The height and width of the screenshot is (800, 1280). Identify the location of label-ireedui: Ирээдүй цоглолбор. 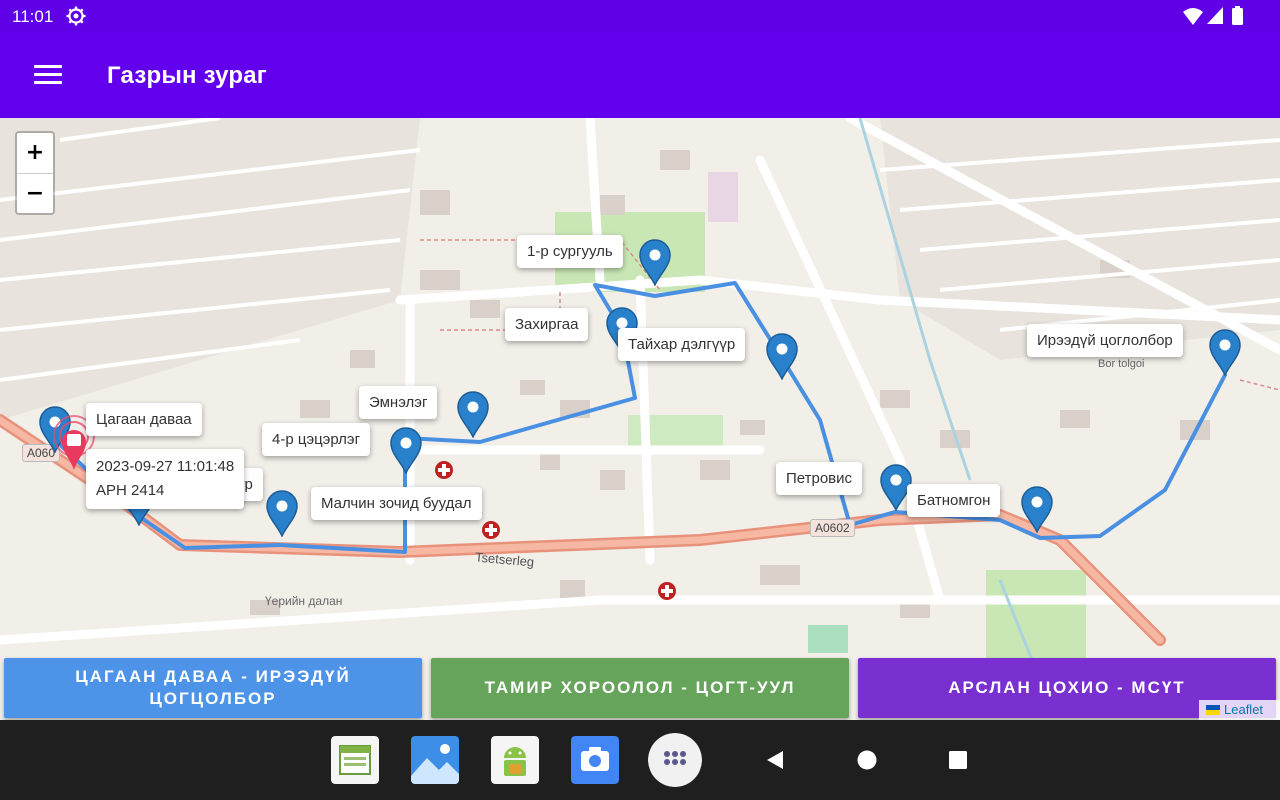
(1105, 340).